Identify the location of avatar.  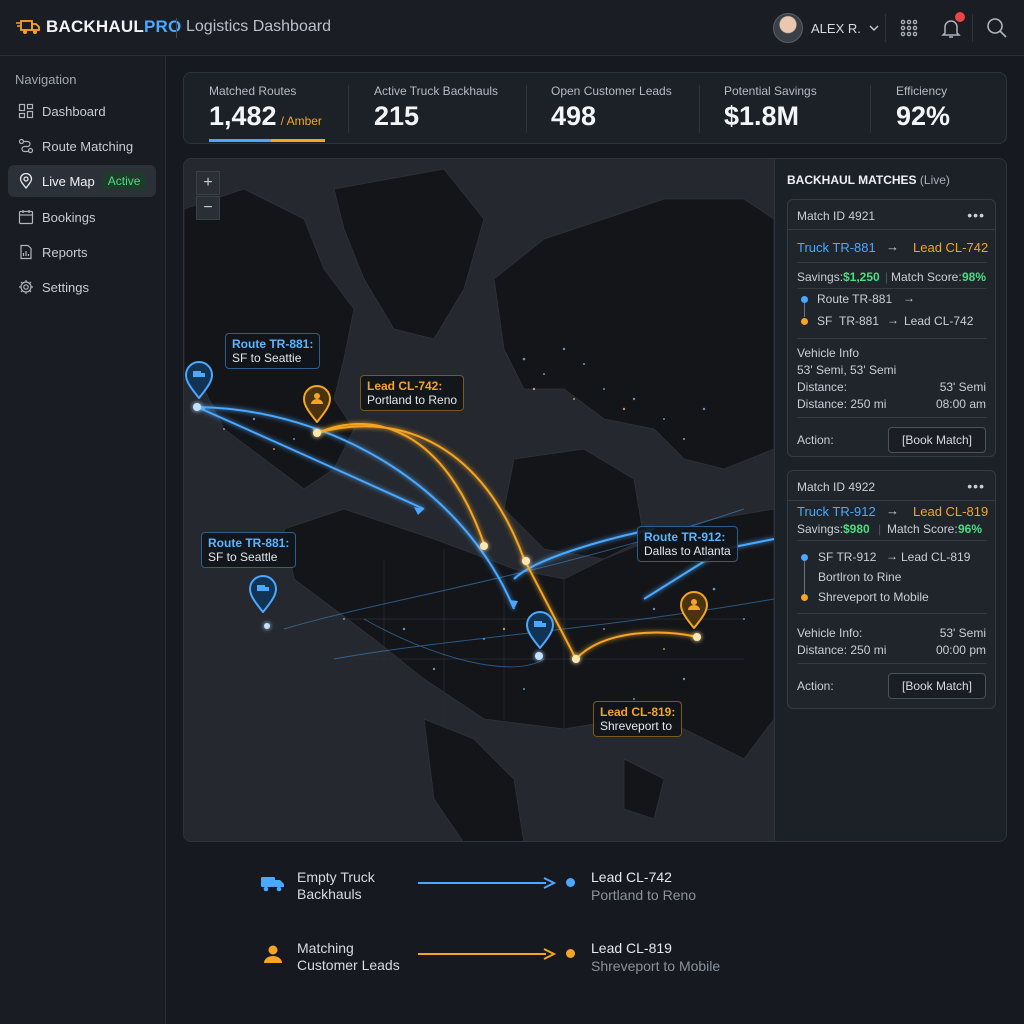
(788, 28).